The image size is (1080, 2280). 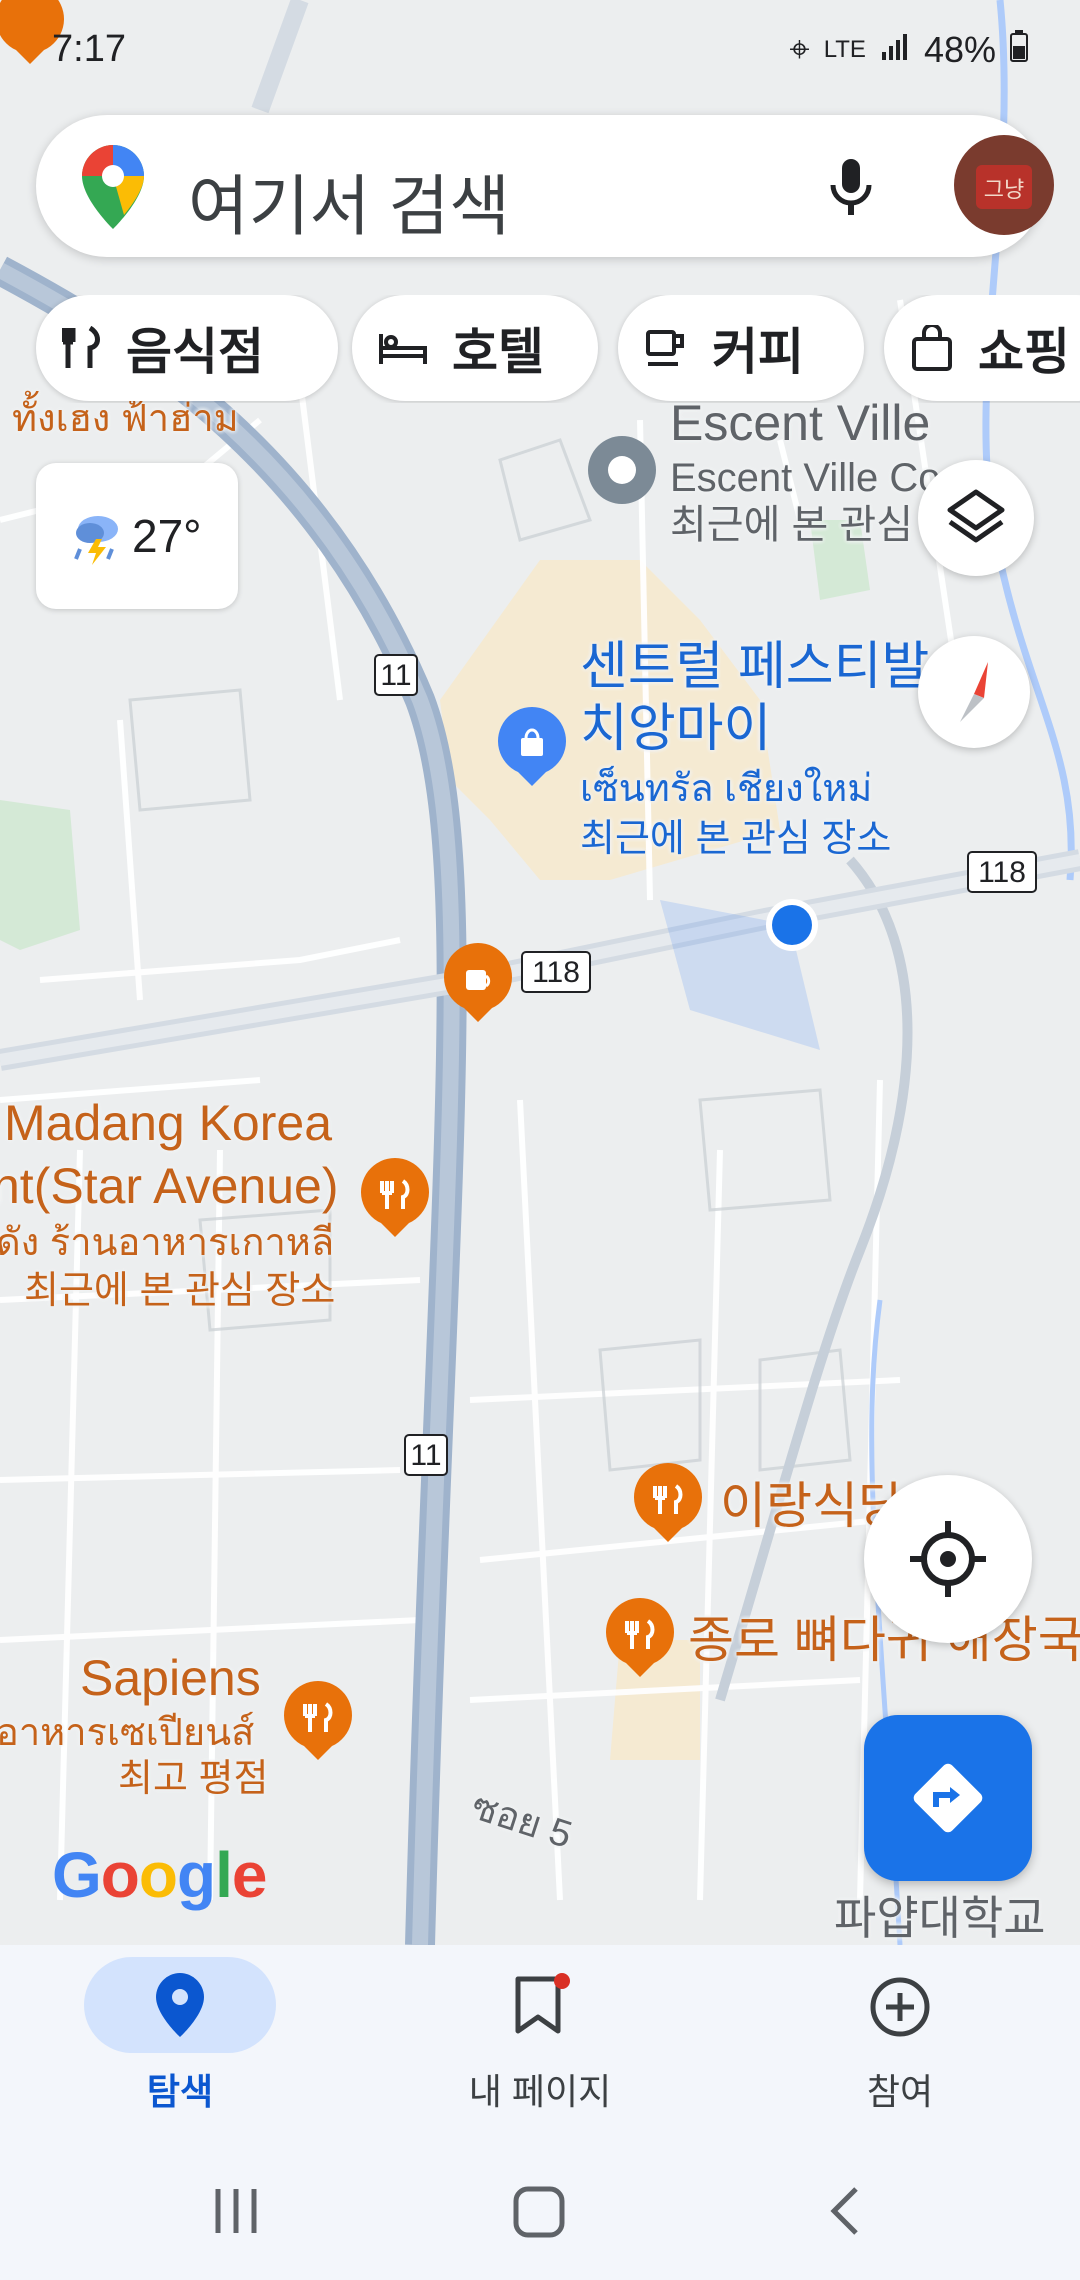 What do you see at coordinates (167, 536) in the screenshot?
I see `weather-temperature: 27°` at bounding box center [167, 536].